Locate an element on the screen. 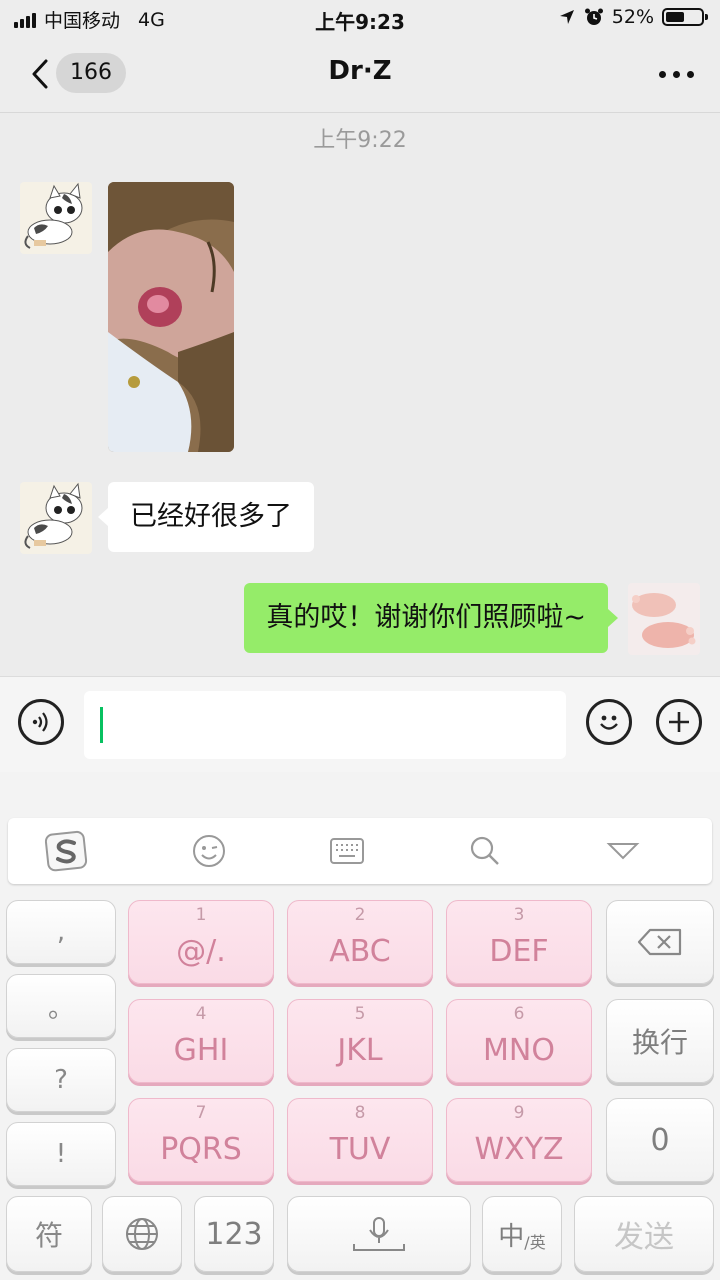  key-0: 0 is located at coordinates (660, 1140).